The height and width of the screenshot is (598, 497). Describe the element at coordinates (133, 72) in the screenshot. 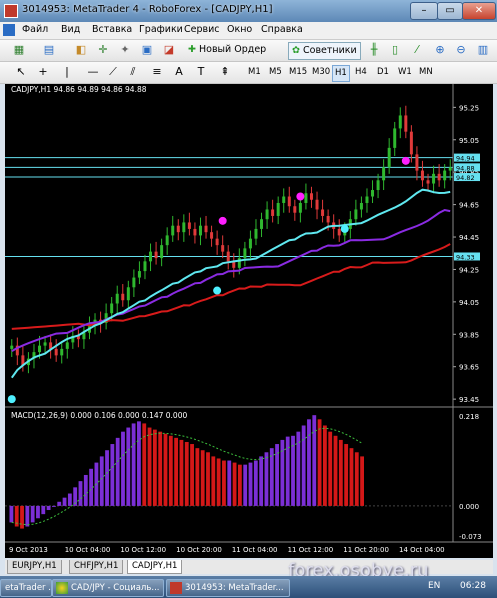

I see `channel-icon: ⫽` at that location.